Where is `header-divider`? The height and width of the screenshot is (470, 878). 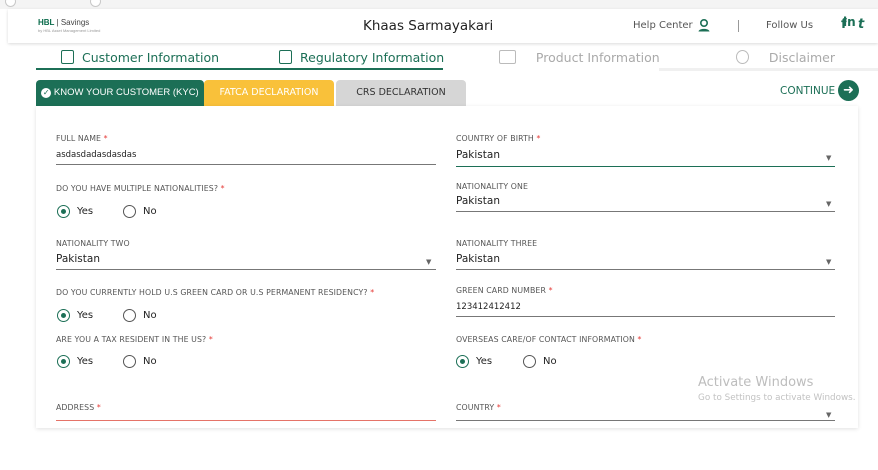 header-divider is located at coordinates (738, 26).